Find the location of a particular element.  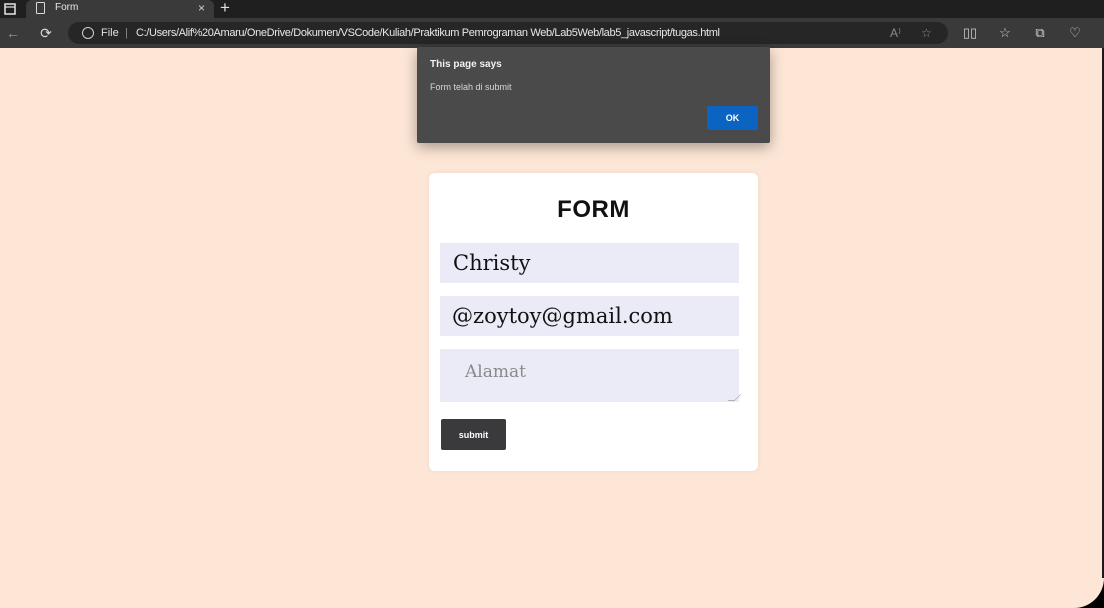

tab-strip: Form × + is located at coordinates (552, 9).